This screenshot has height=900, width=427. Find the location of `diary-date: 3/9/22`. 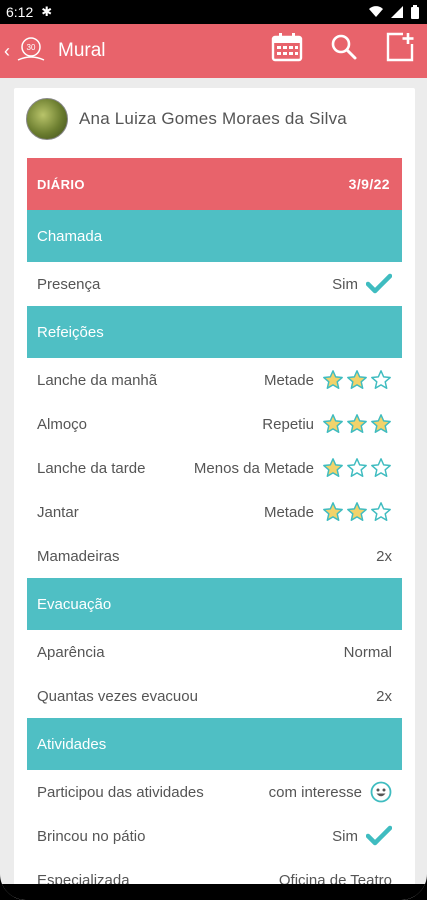

diary-date: 3/9/22 is located at coordinates (369, 184).